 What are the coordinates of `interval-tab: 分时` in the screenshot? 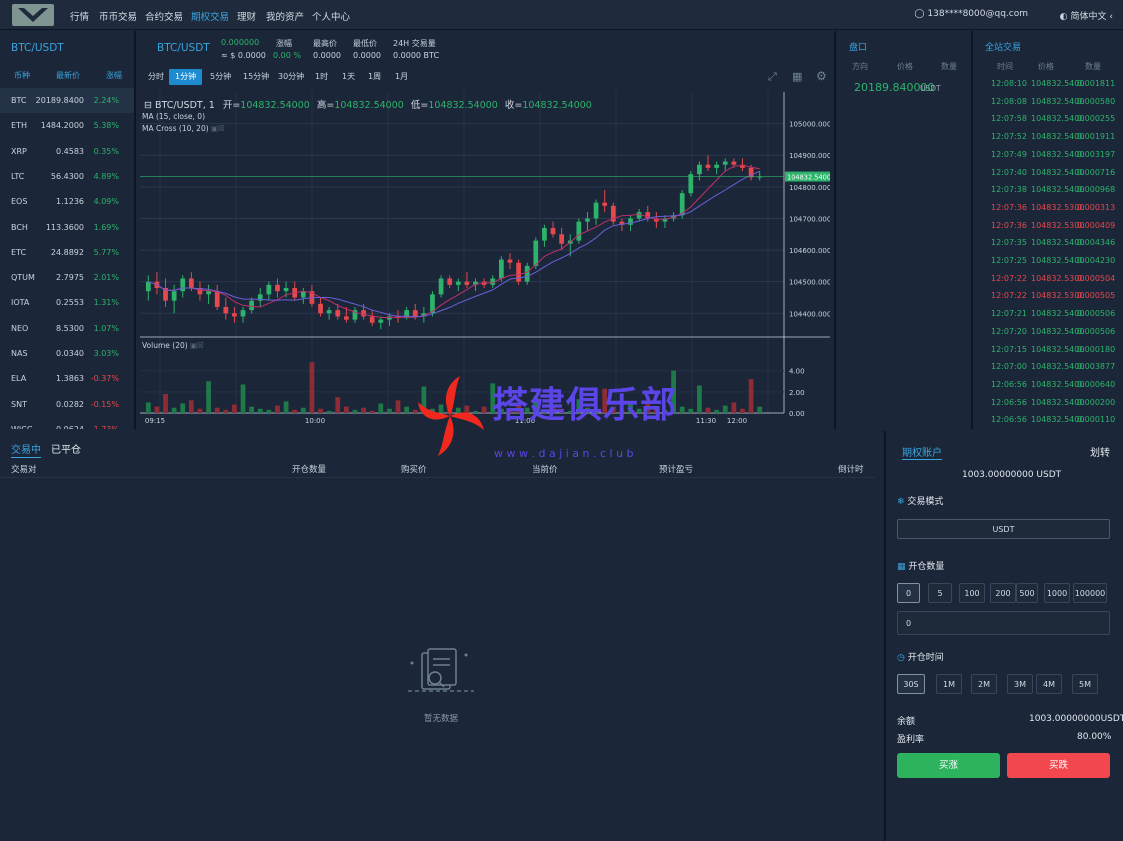 It's located at (156, 77).